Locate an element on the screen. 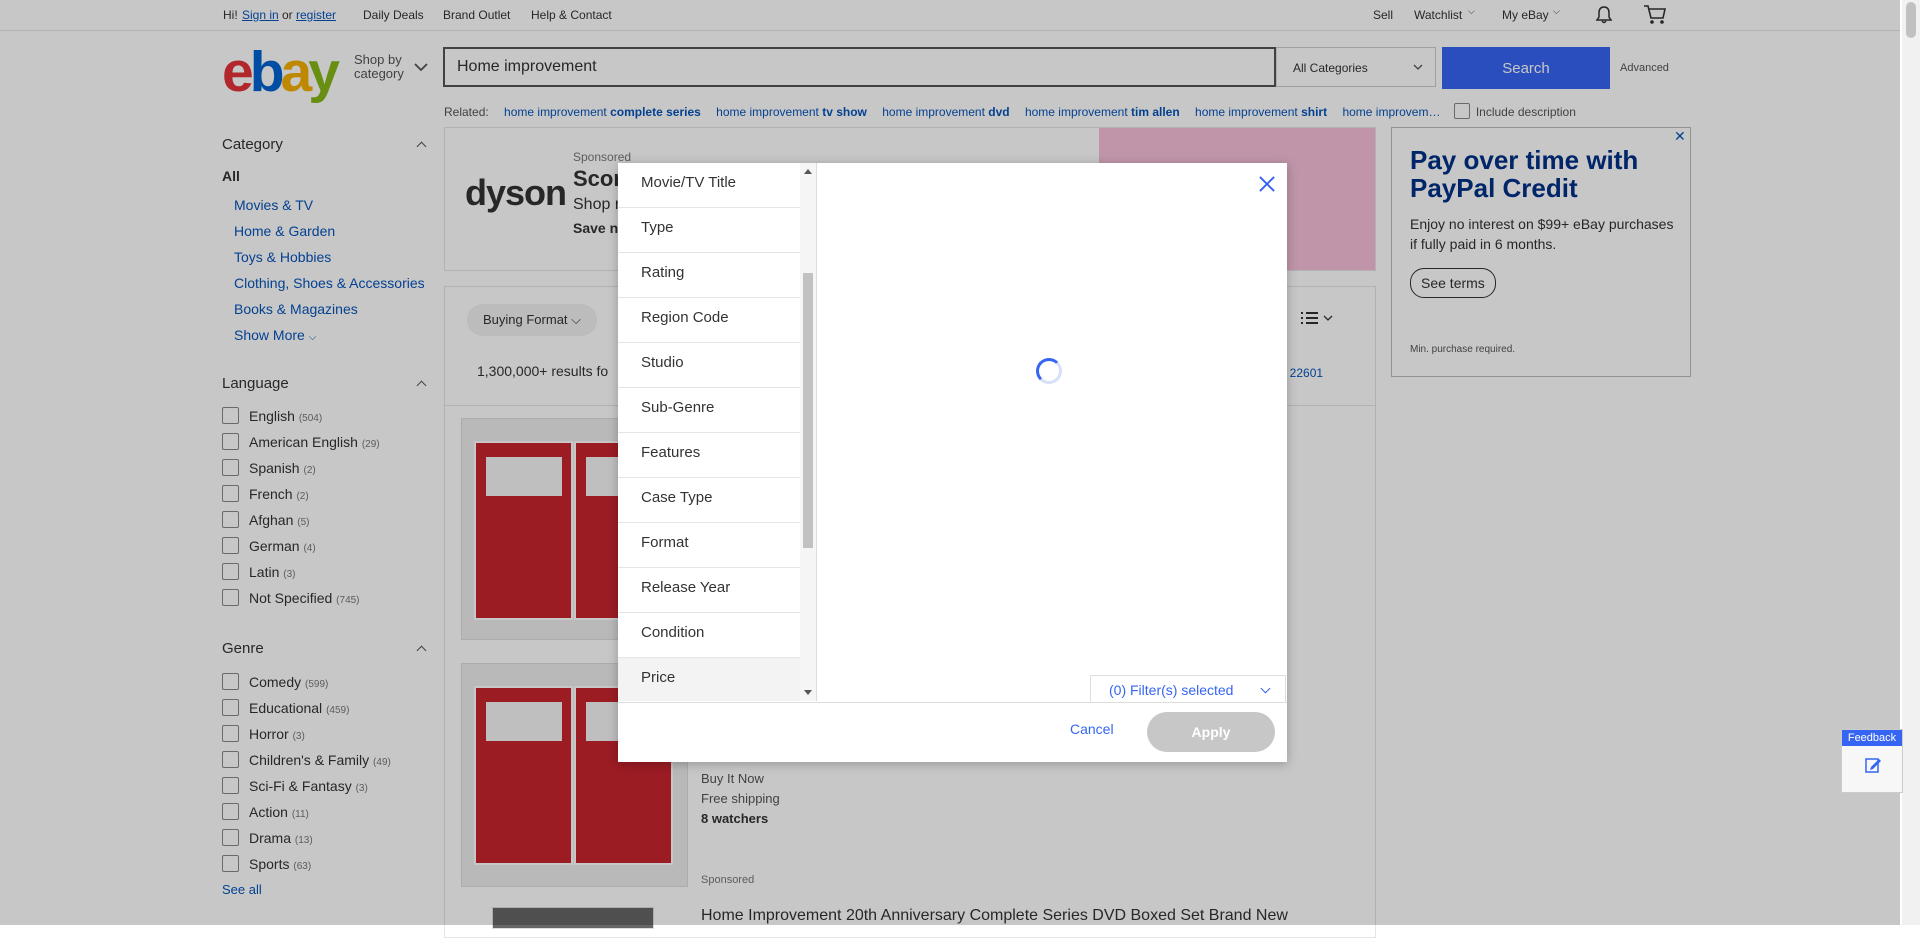 Image resolution: width=1920 pixels, height=938 pixels. feedback-label: Feedback is located at coordinates (1872, 738).